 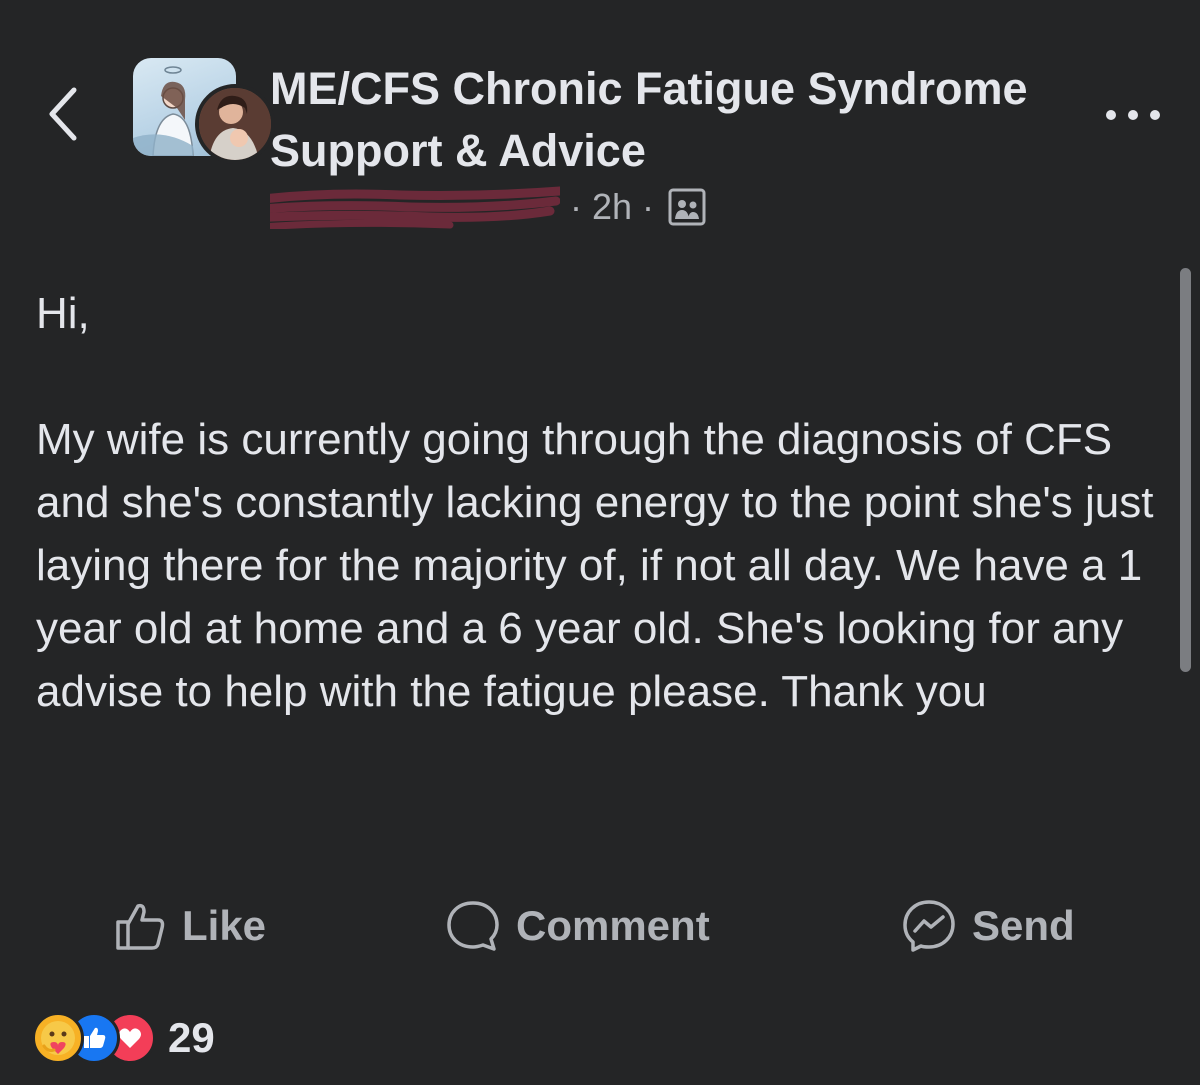 What do you see at coordinates (63, 313) in the screenshot?
I see `post-greeting: Hi,` at bounding box center [63, 313].